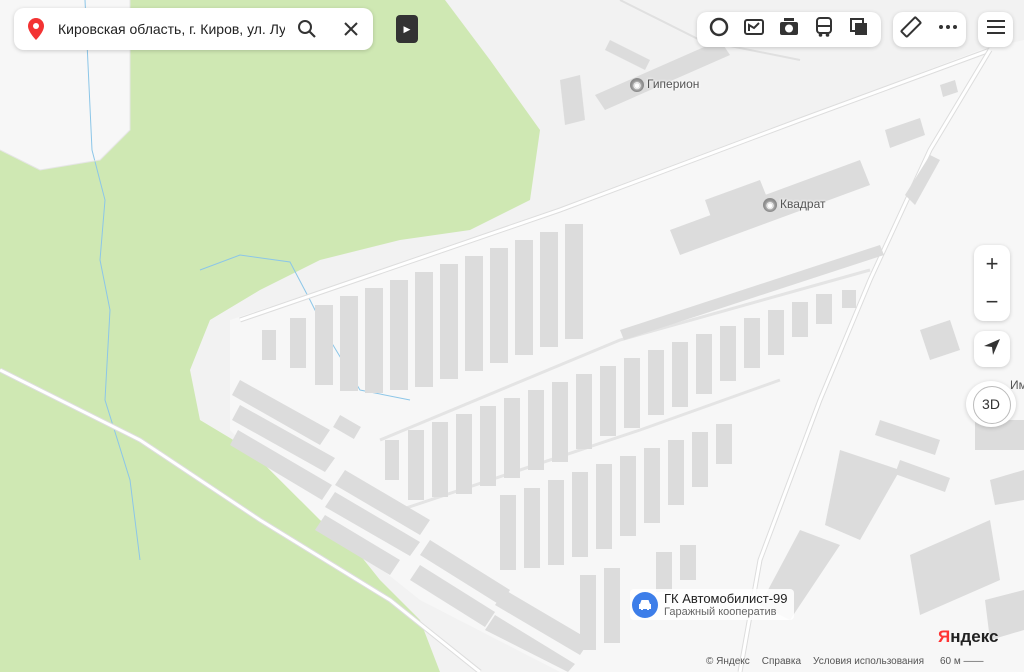 The height and width of the screenshot is (672, 1024). Describe the element at coordinates (1017, 385) in the screenshot. I see `street-label-edge: Им` at that location.